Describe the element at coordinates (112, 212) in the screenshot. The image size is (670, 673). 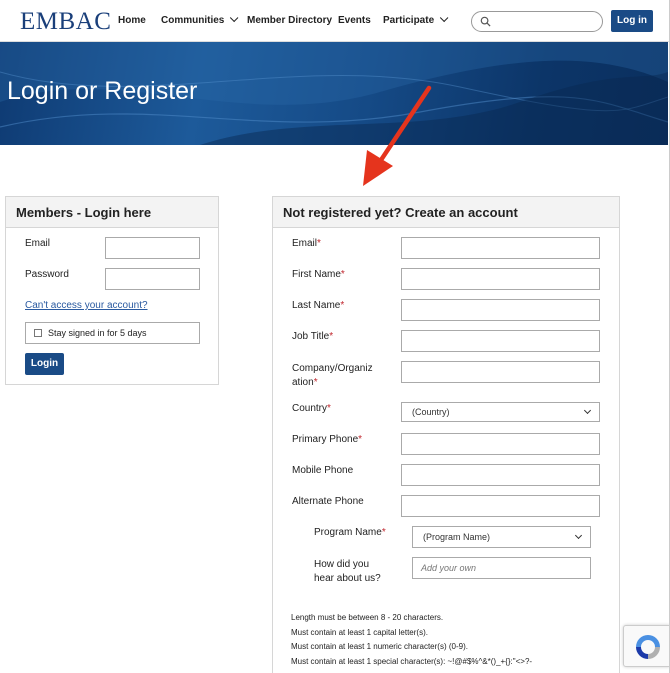
I see `login-panel-title: Members - Login here` at that location.